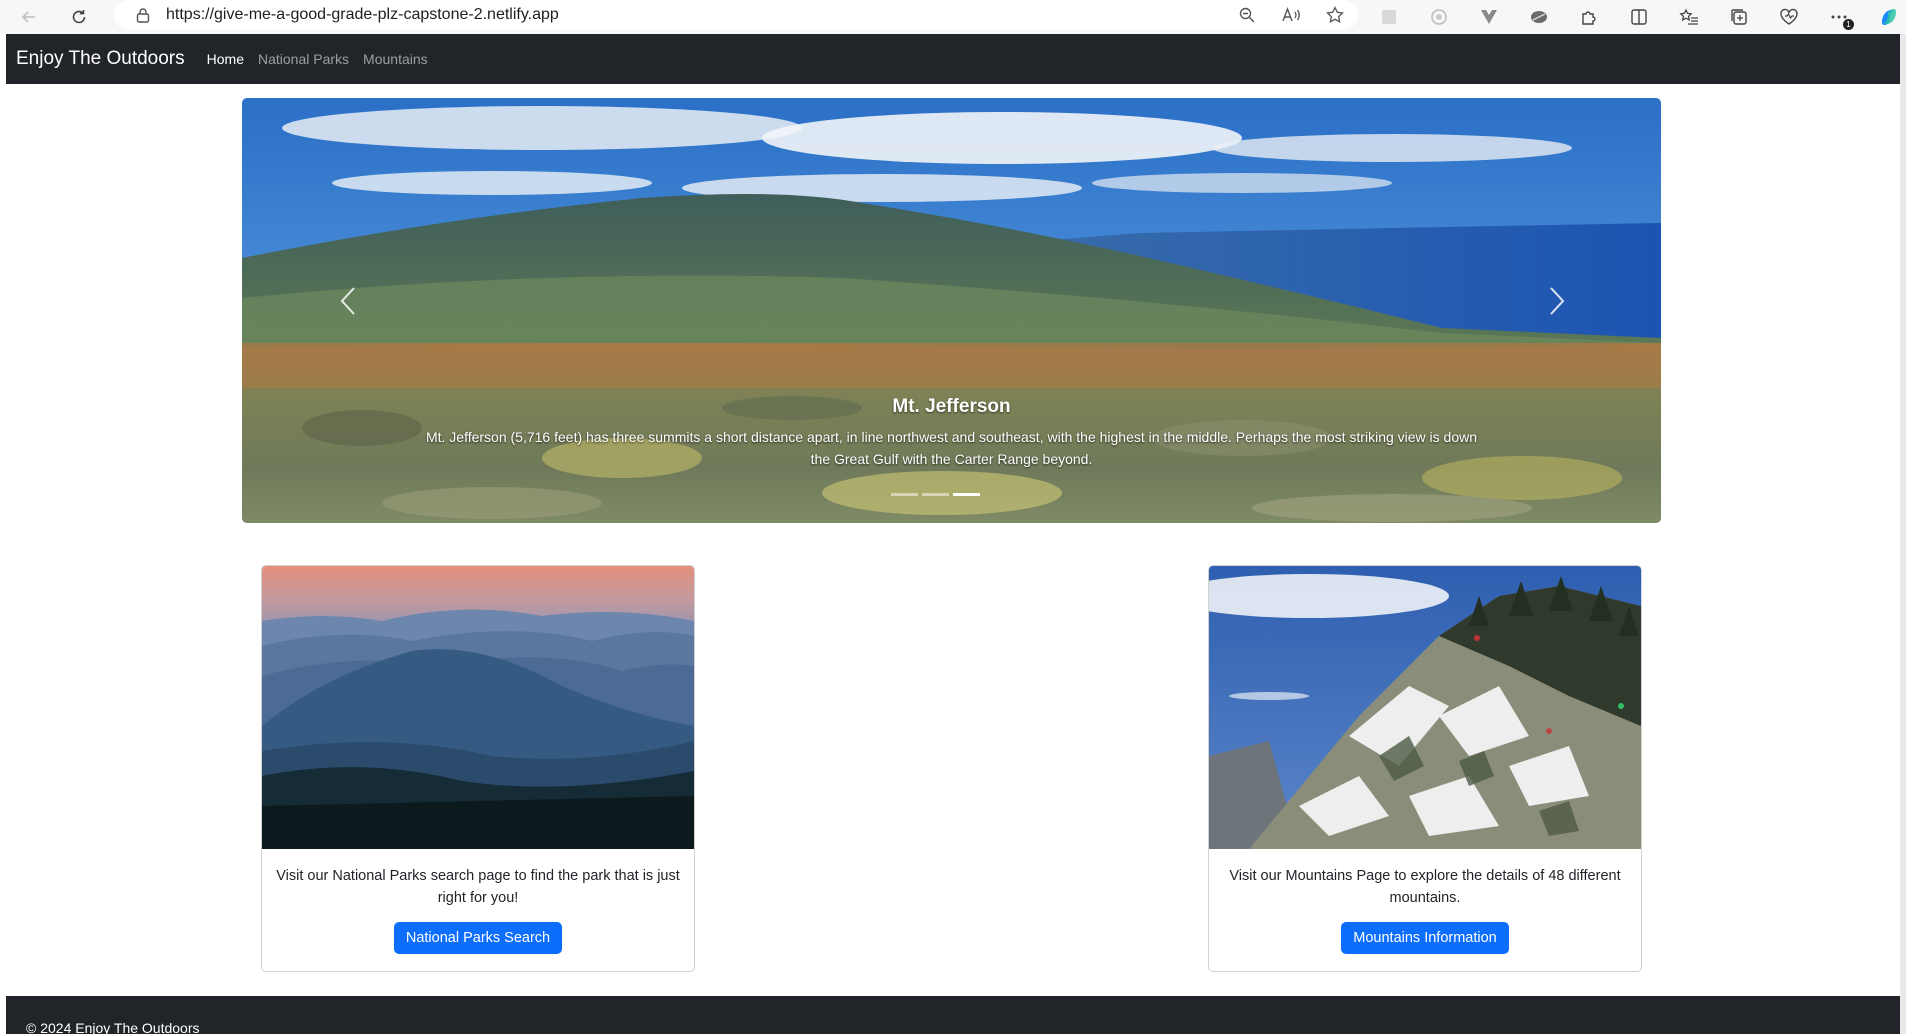 The width and height of the screenshot is (1906, 1034). Describe the element at coordinates (951, 406) in the screenshot. I see `carousel-caption-title: Mt. Jefferson` at that location.